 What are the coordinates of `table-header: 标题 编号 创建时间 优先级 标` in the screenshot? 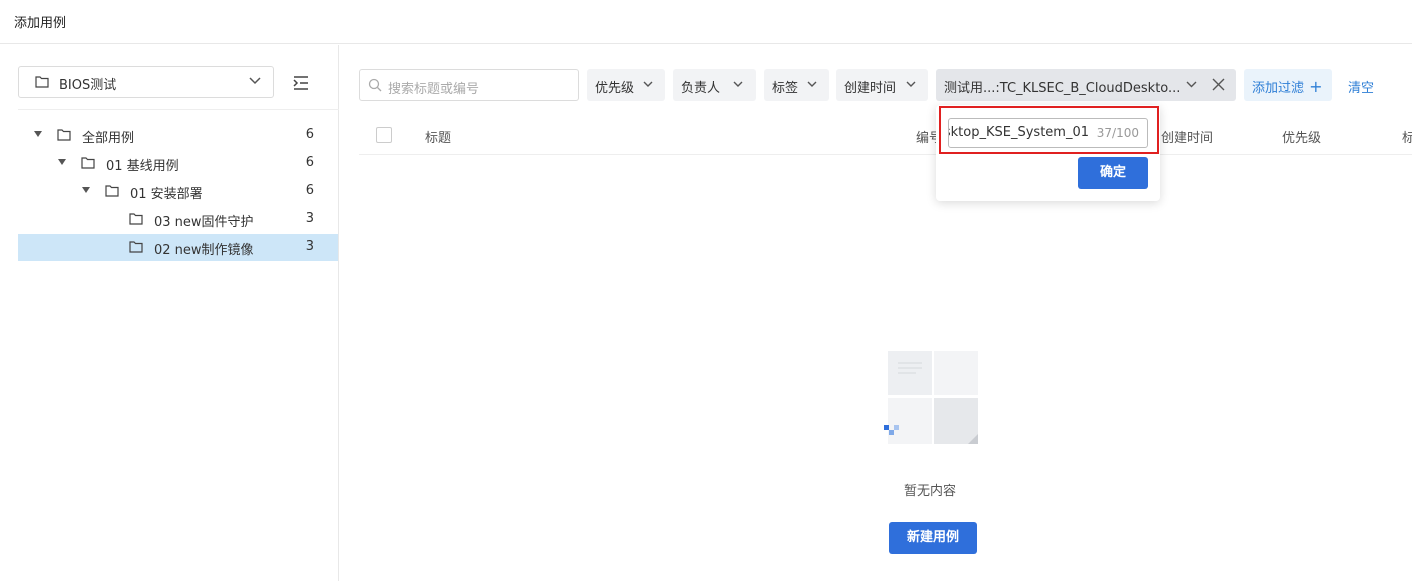 It's located at (885, 136).